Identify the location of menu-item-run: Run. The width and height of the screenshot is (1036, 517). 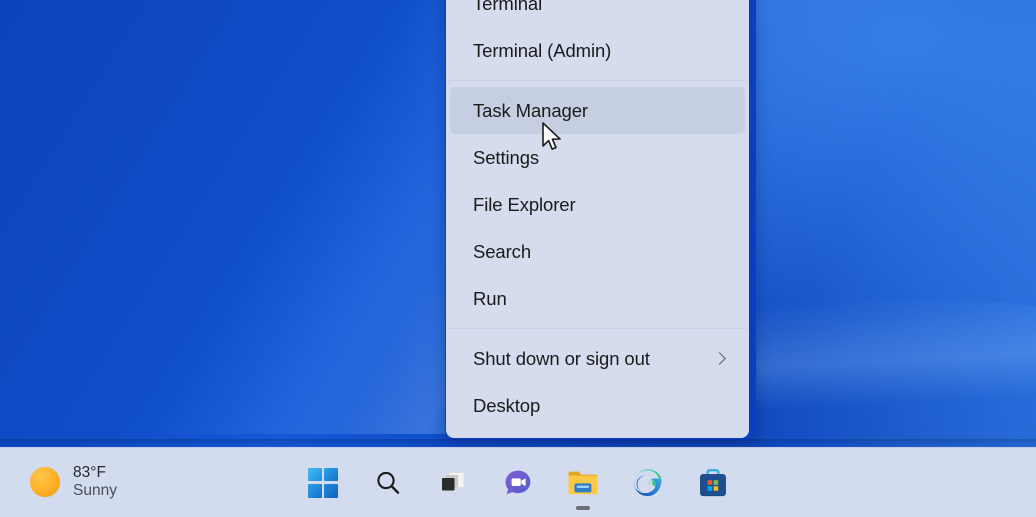
(597, 298).